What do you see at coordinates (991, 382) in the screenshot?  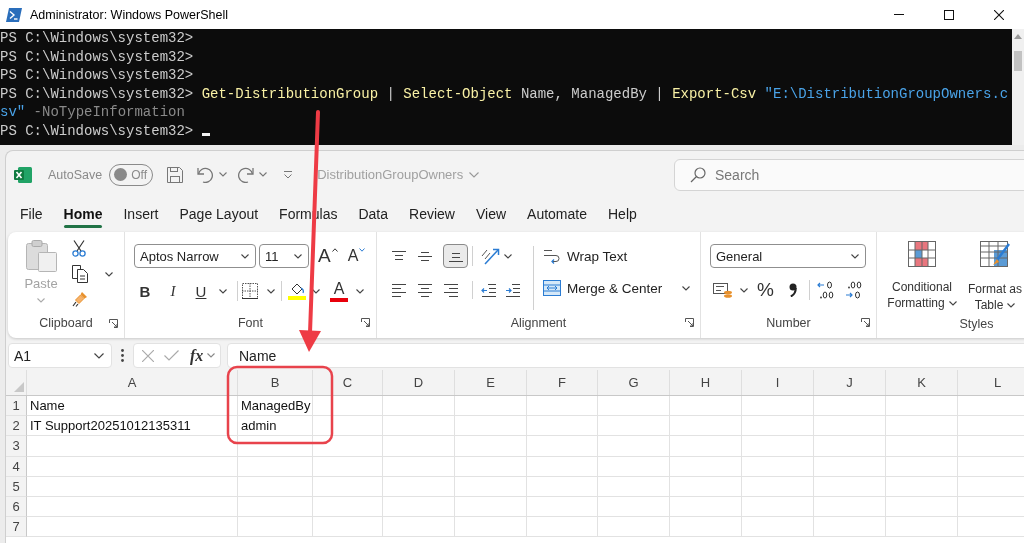 I see `column-header: L` at bounding box center [991, 382].